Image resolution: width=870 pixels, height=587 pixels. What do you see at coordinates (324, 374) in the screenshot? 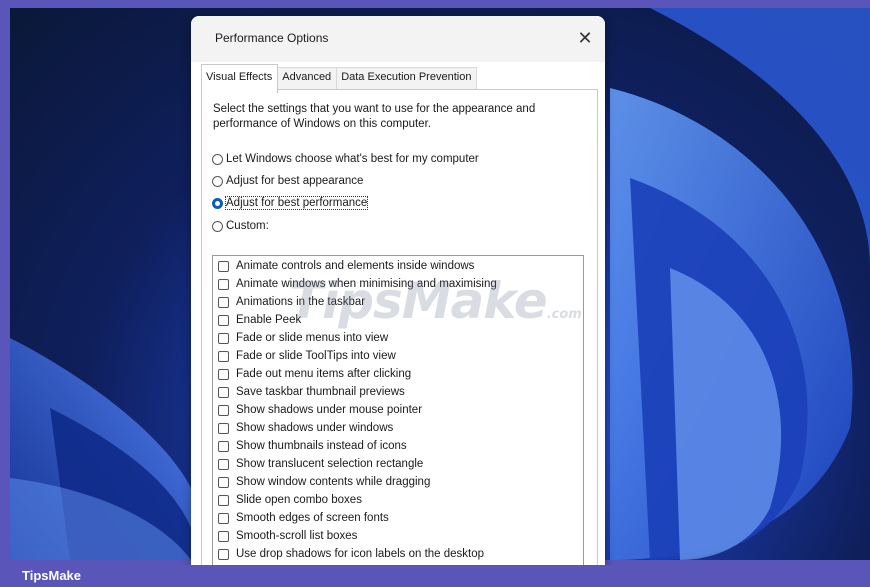
I see `checkbox-label: Fade out menu items after clicking` at bounding box center [324, 374].